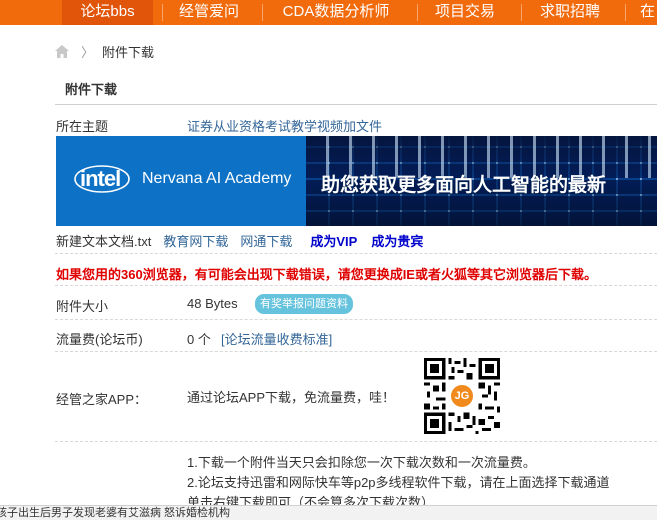  What do you see at coordinates (333, 240) in the screenshot?
I see `become-vip-link: 成为VIP` at bounding box center [333, 240].